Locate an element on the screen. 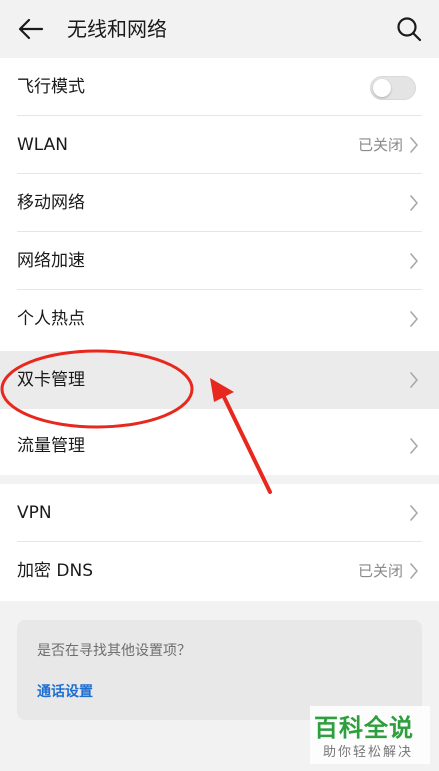 The height and width of the screenshot is (771, 439). call-settings-link: 通话设置 is located at coordinates (65, 691).